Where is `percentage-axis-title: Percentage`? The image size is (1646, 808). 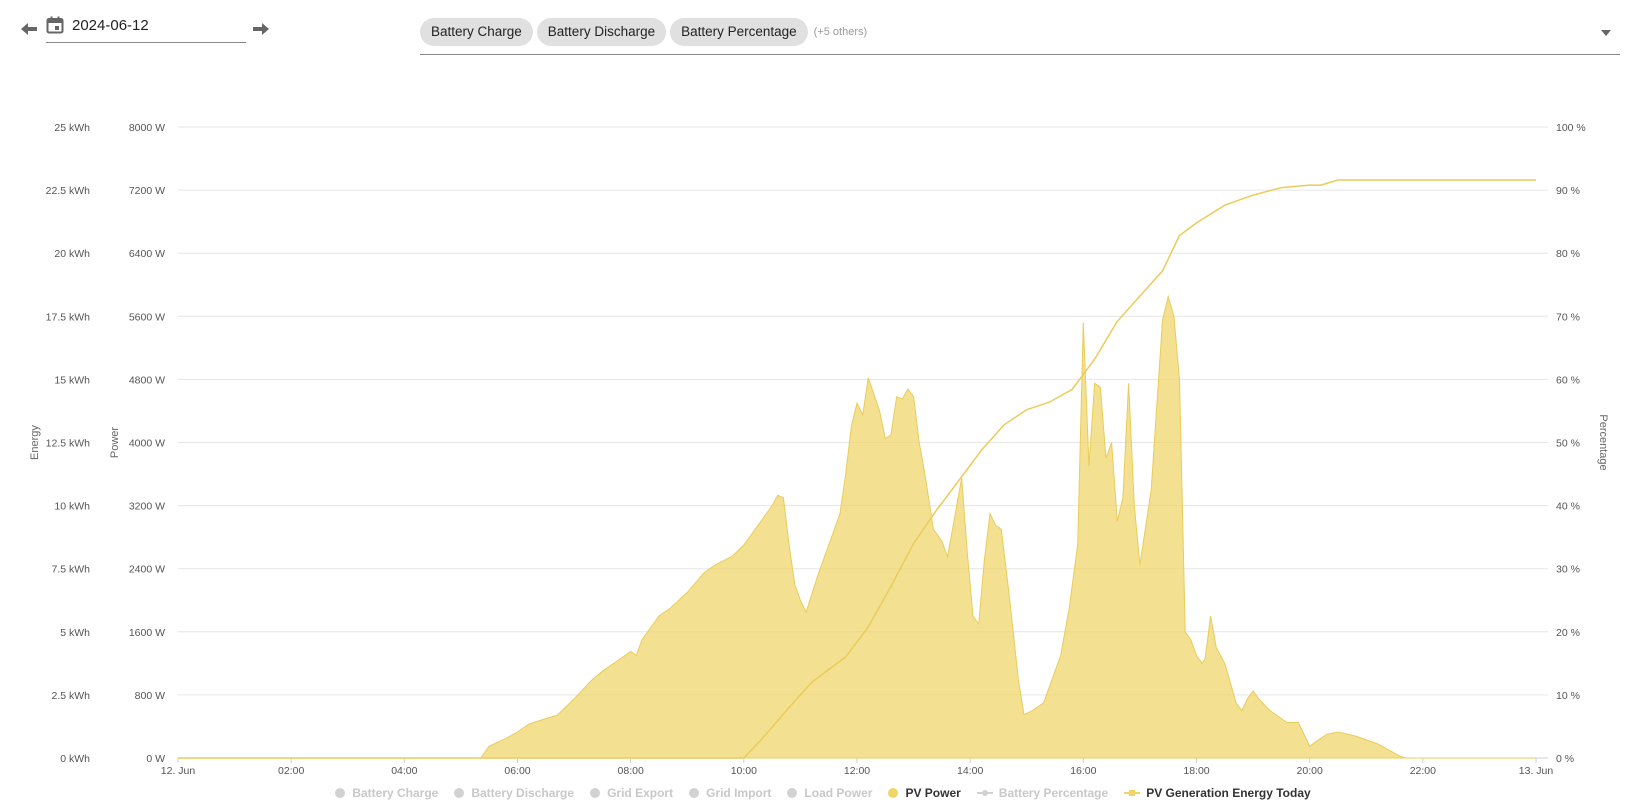 percentage-axis-title: Percentage is located at coordinates (1603, 442).